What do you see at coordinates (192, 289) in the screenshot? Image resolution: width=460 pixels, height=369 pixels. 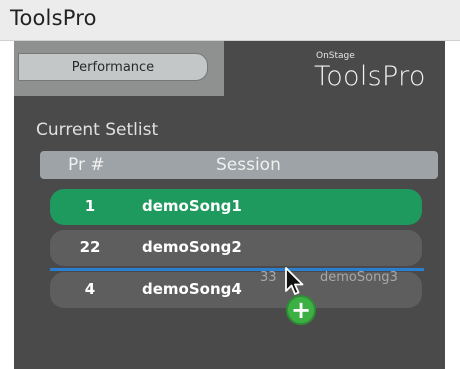 I see `row-session-name: demoSong4` at bounding box center [192, 289].